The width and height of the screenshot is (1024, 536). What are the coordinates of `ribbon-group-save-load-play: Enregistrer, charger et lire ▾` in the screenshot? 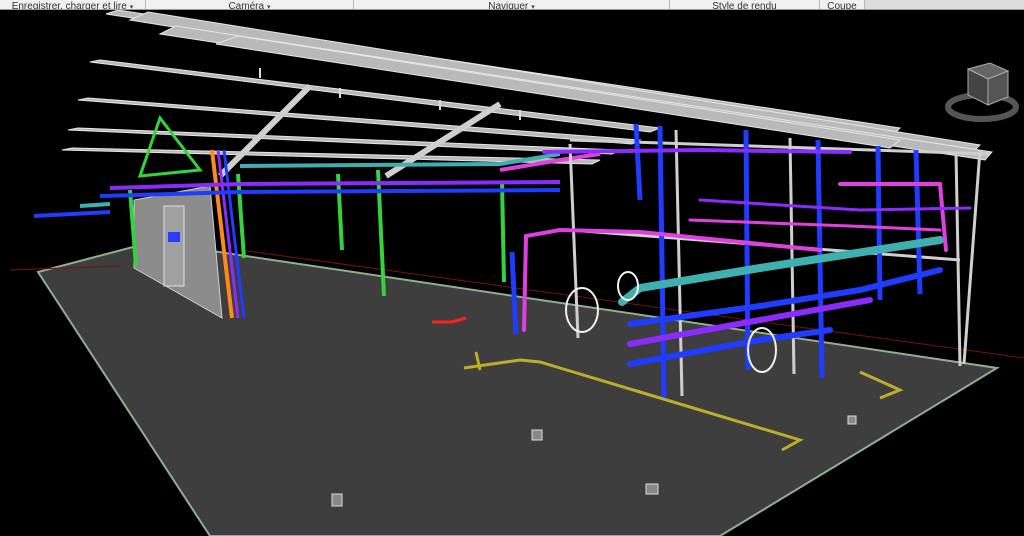 It's located at (73, 4).